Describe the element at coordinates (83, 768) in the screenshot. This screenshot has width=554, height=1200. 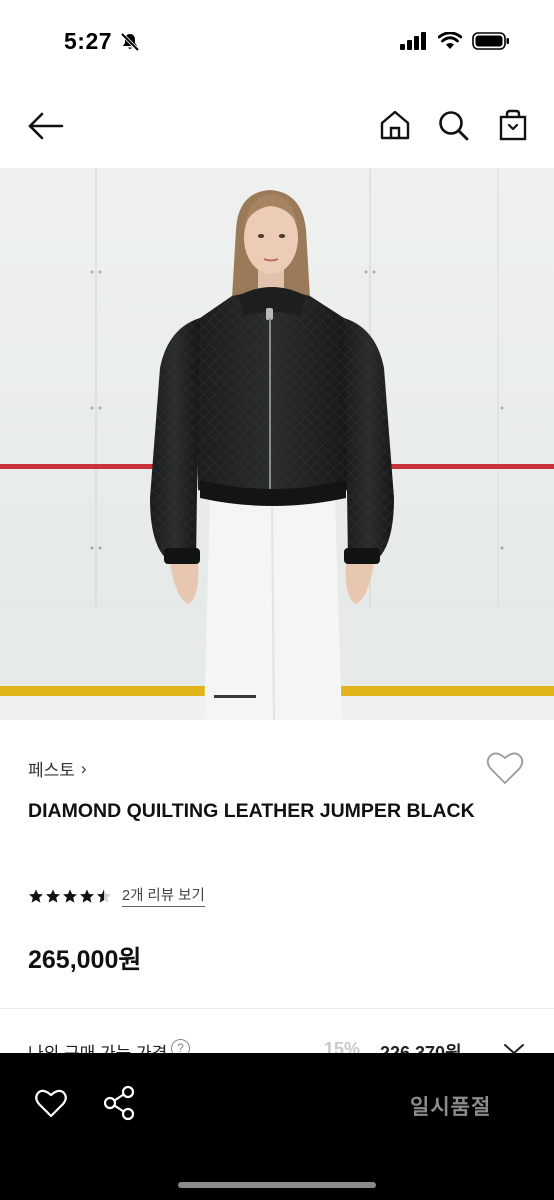
I see `chevron-right-icon: ›` at that location.